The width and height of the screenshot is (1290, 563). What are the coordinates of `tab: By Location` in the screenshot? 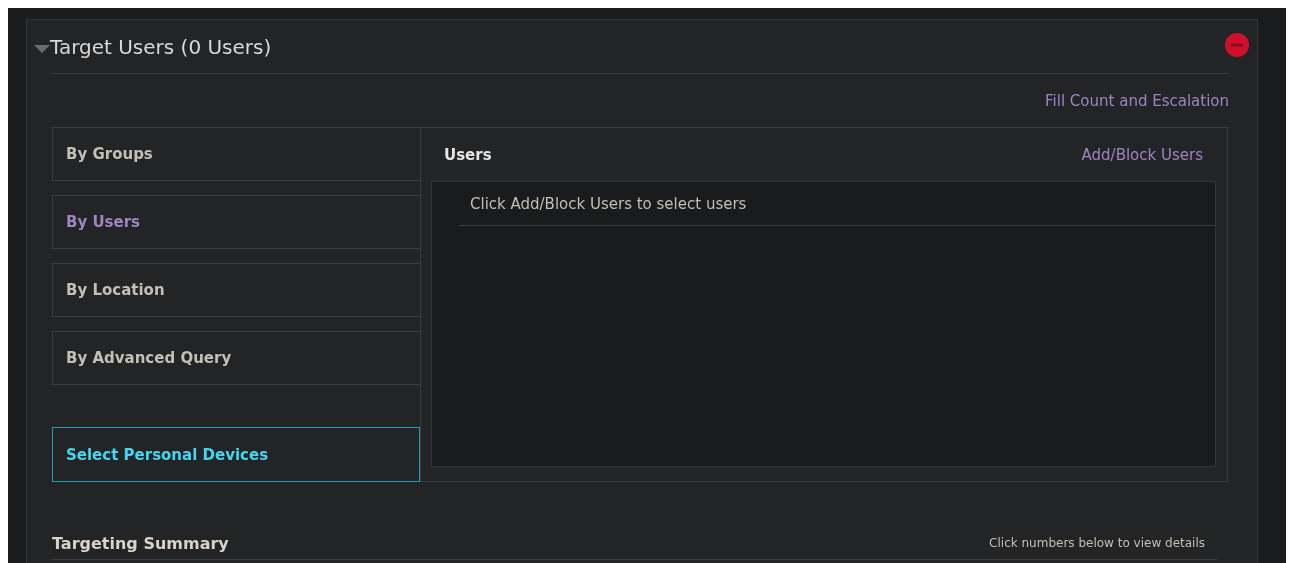 It's located at (236, 290).